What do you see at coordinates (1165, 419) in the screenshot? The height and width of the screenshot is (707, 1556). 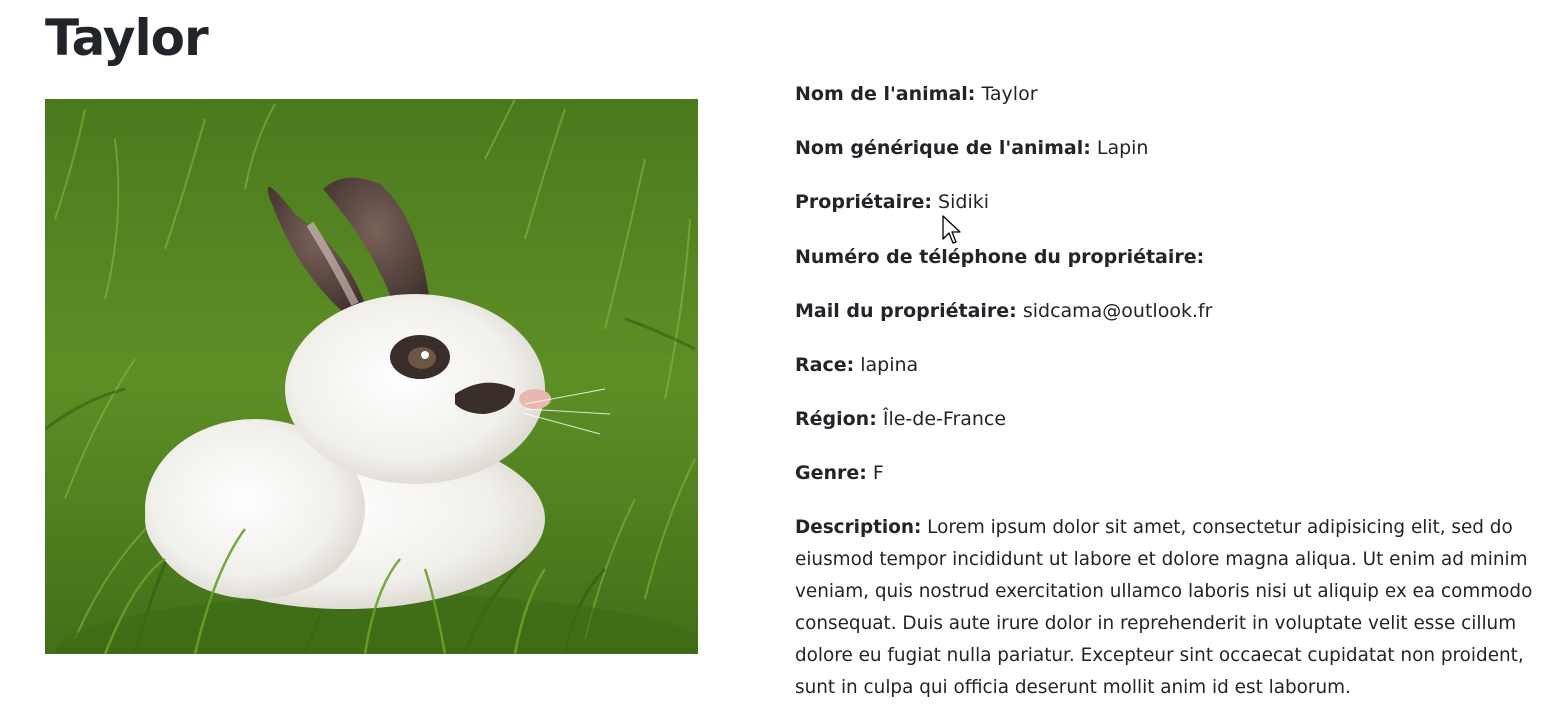 I see `detail-region: Région: Île-de-France` at bounding box center [1165, 419].